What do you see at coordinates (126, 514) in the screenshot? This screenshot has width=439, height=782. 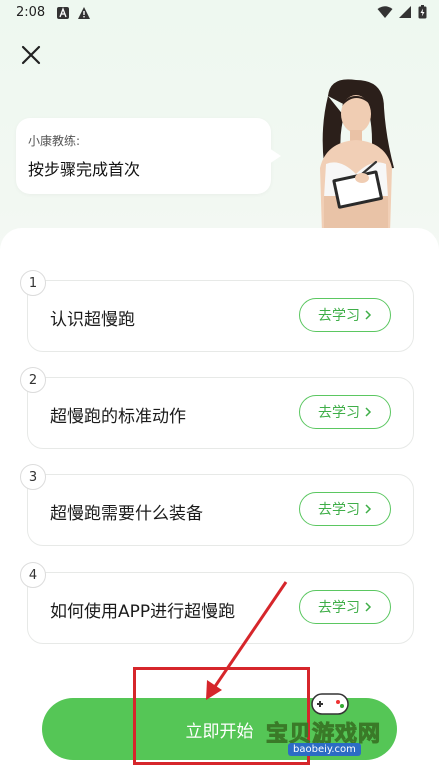 I see `step-title: 超慢跑需要什么装备` at bounding box center [126, 514].